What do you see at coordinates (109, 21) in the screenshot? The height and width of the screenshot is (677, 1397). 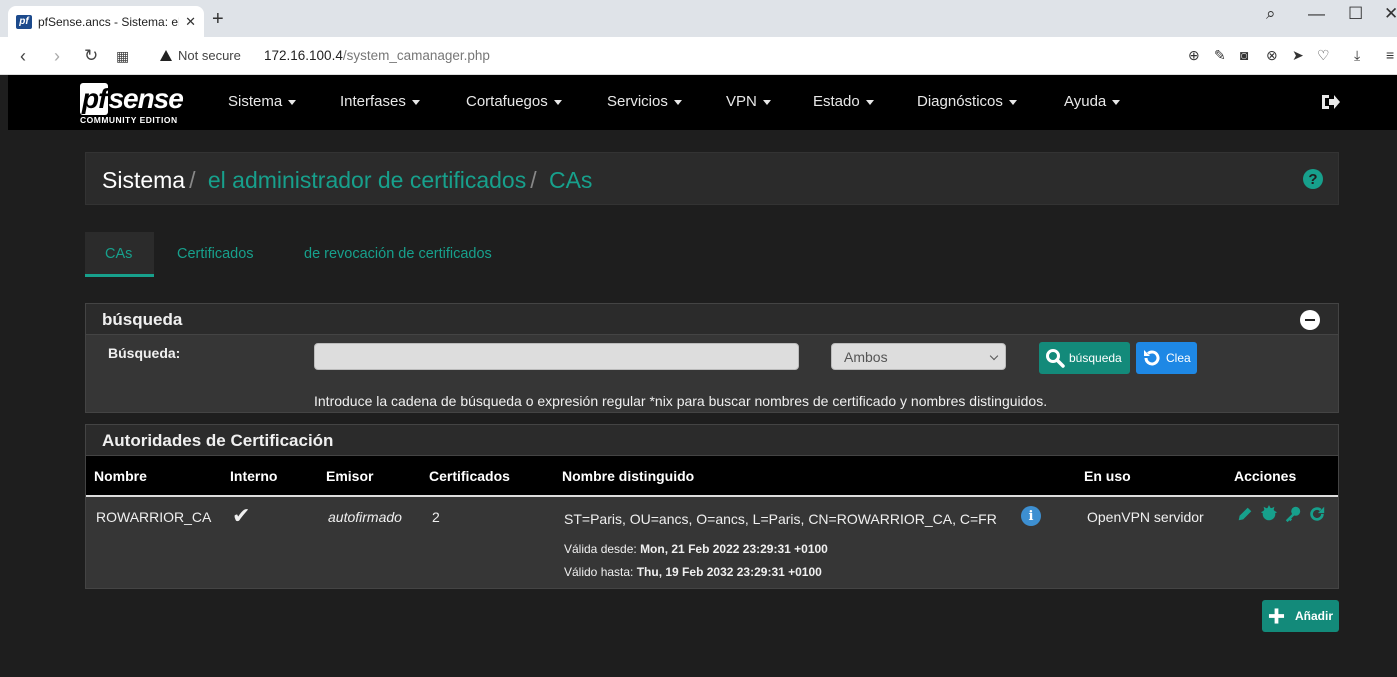 I see `browser-tab-title: pfSense.ancs - Sistema: el a` at bounding box center [109, 21].